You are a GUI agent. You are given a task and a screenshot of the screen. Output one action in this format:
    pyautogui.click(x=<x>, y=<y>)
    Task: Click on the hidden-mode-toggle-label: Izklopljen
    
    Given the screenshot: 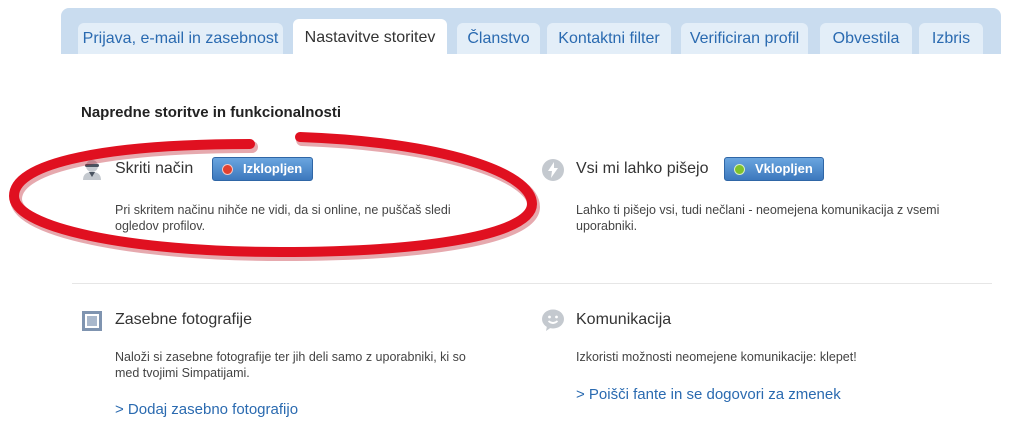 What is the action you would take?
    pyautogui.click(x=273, y=168)
    